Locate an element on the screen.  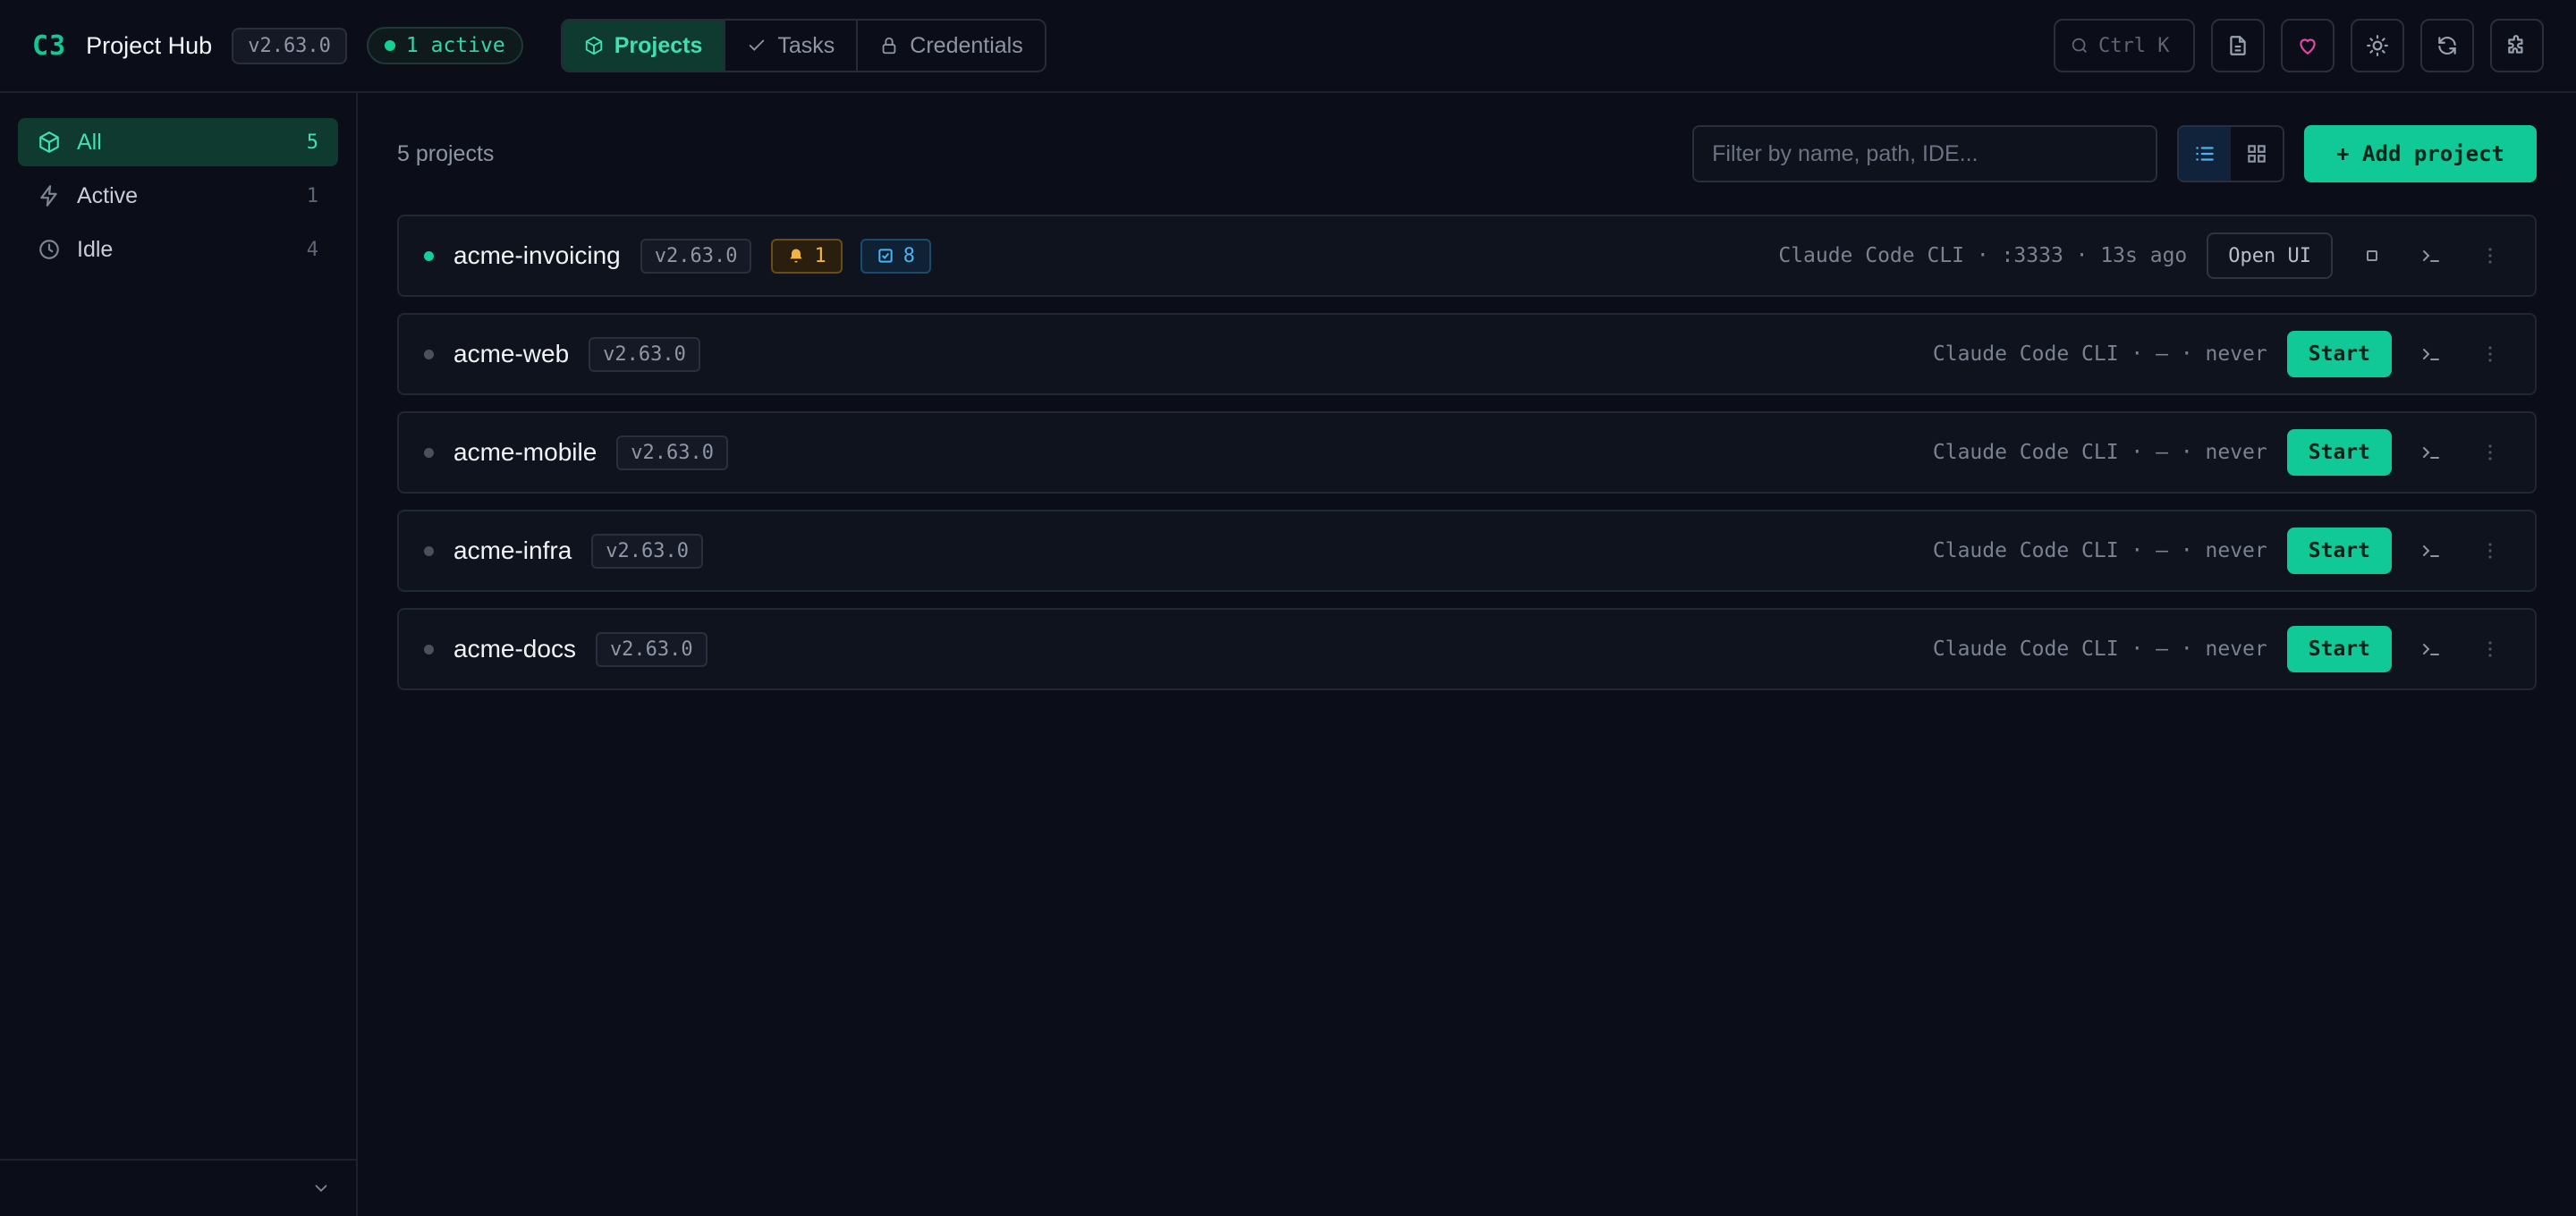
list-icon is located at coordinates (2205, 154).